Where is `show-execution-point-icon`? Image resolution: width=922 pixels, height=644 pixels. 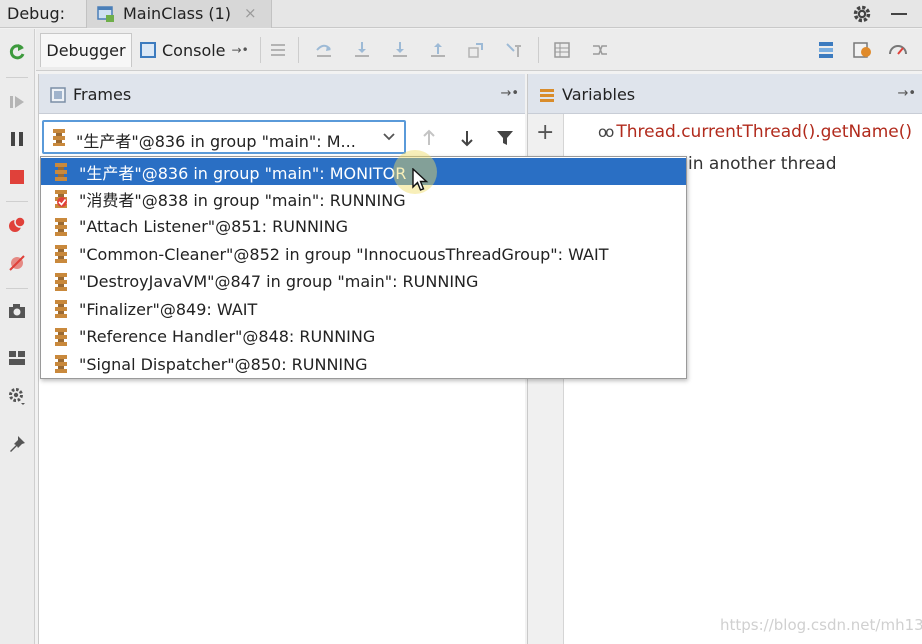 show-execution-point-icon is located at coordinates (278, 50).